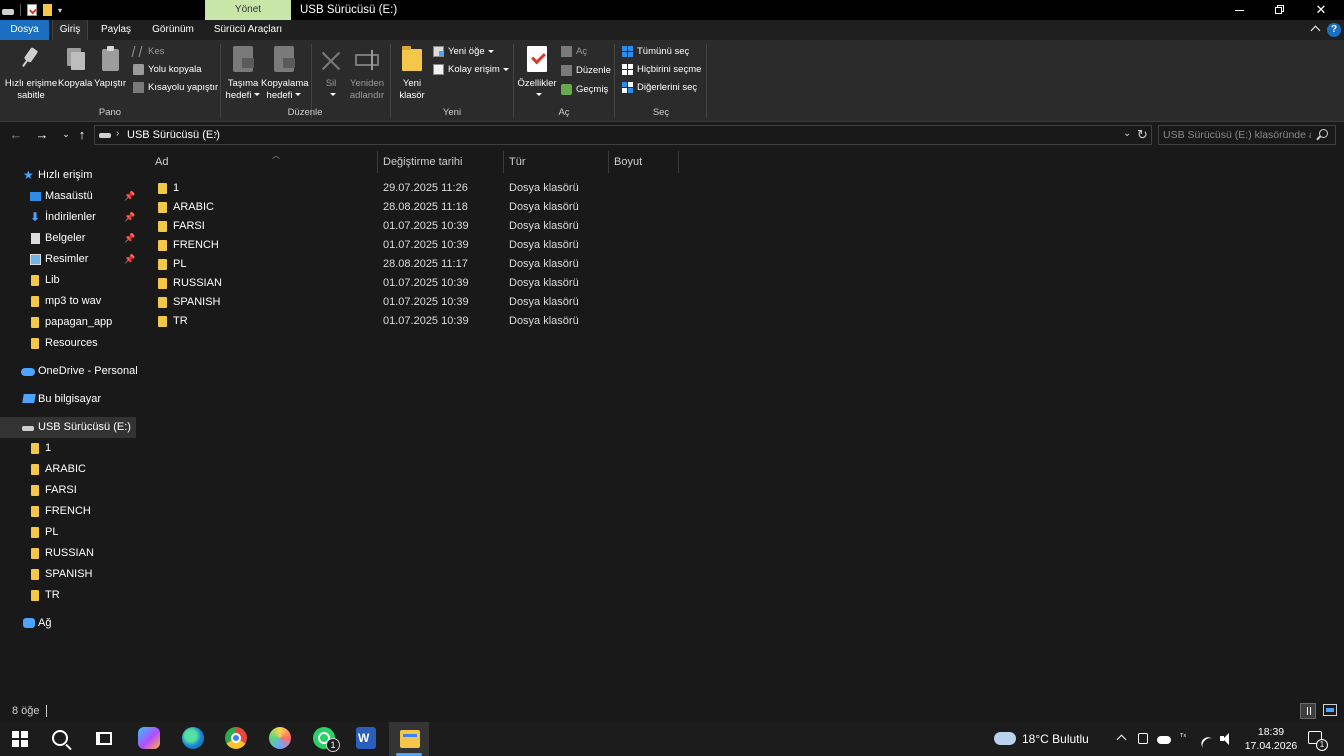  What do you see at coordinates (1240, 10) in the screenshot?
I see `minimize-button` at bounding box center [1240, 10].